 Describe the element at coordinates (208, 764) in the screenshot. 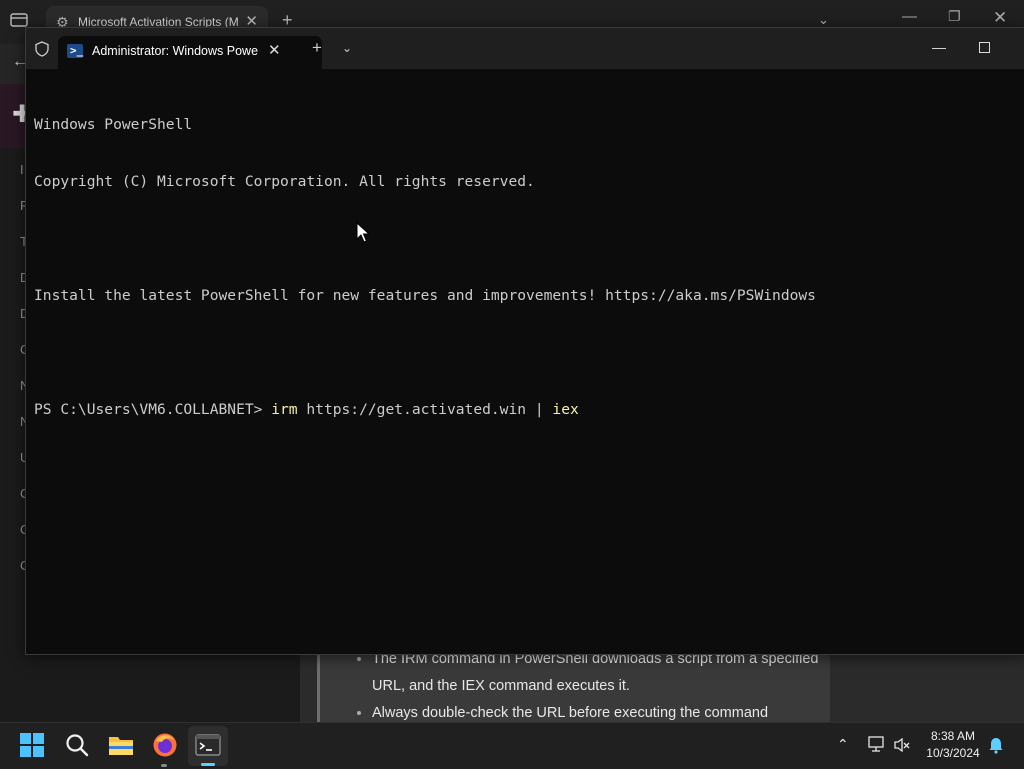

I see `active-indicator` at that location.